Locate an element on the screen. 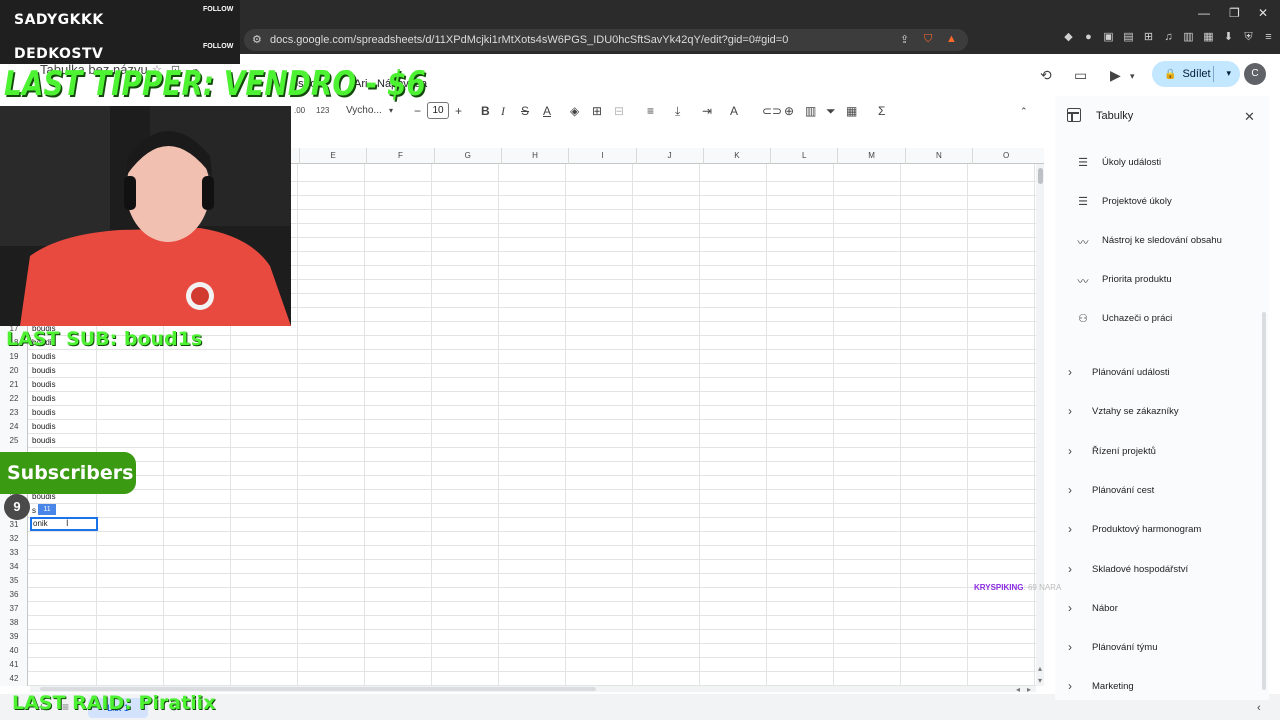 The height and width of the screenshot is (720, 1280). column-header: G is located at coordinates (467, 156).